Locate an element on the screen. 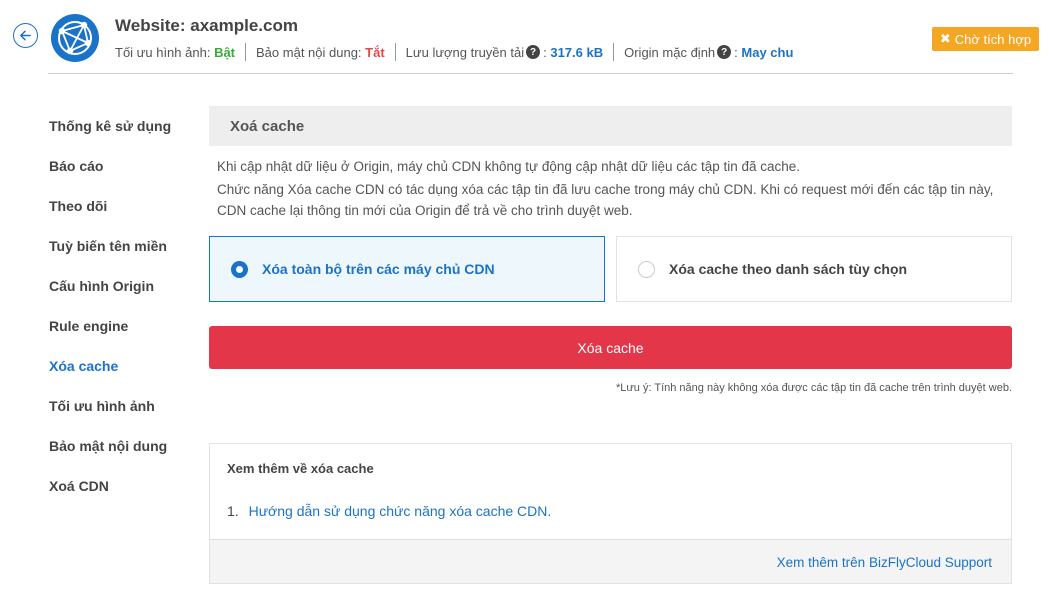  learn-more-footer: Xem thêm trên BizFlyCloud Support is located at coordinates (610, 561).